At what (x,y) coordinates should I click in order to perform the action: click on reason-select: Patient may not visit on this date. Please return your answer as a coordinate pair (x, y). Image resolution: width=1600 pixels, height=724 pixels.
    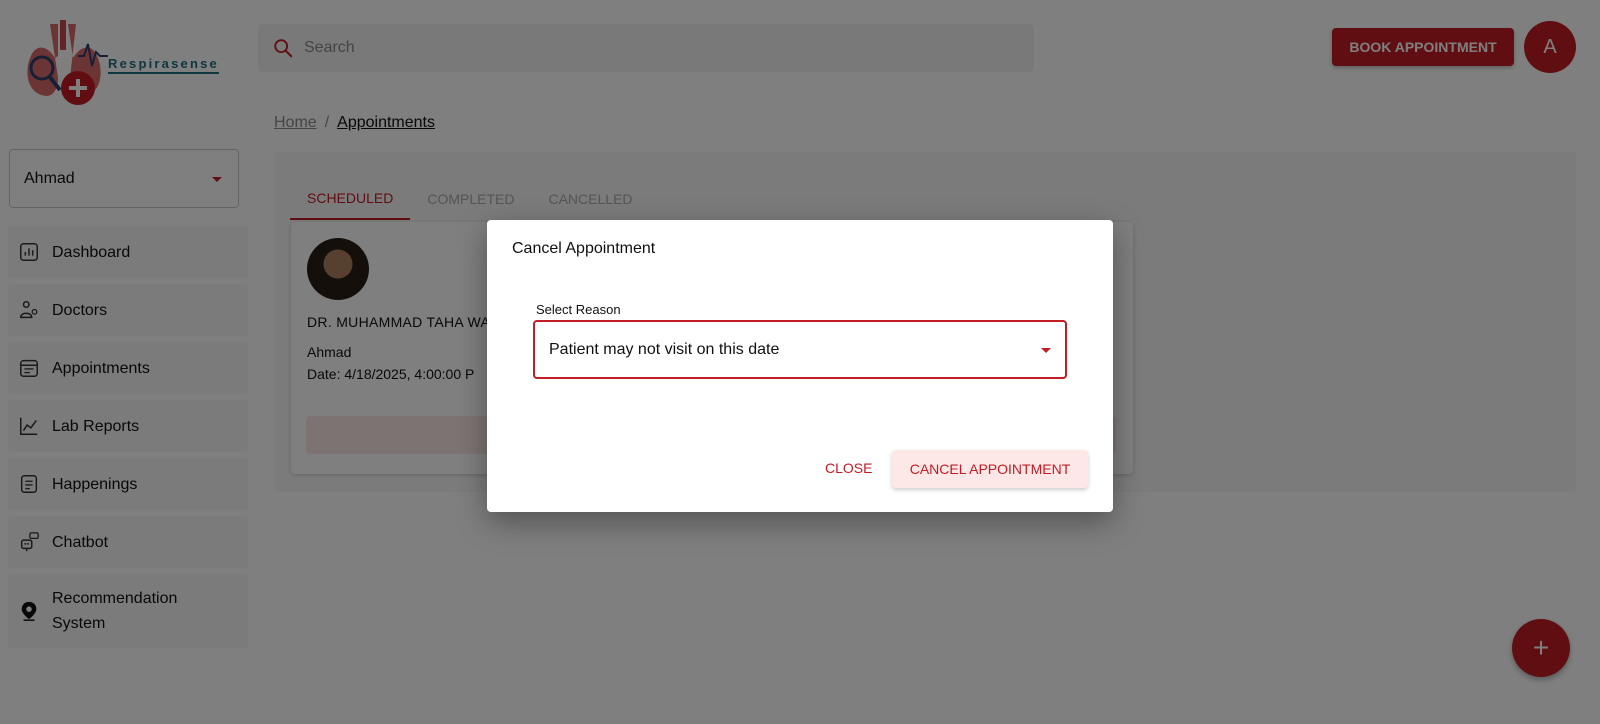
    Looking at the image, I should click on (800, 349).